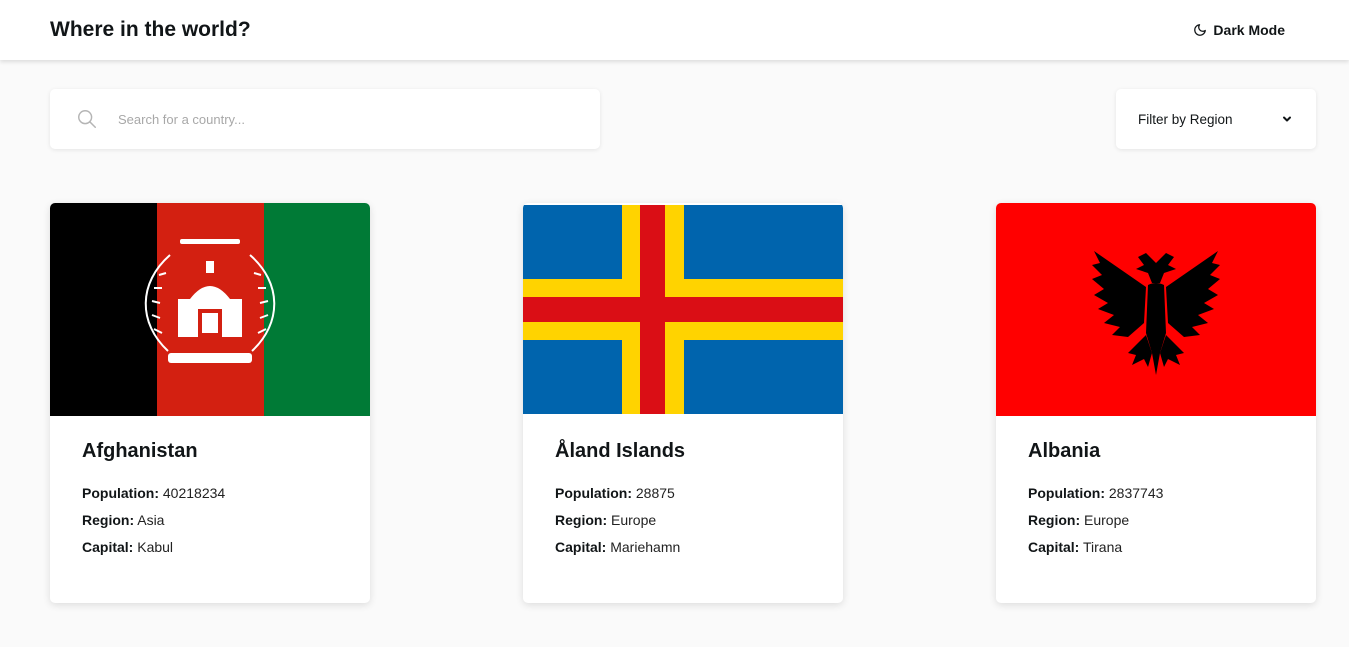 The image size is (1349, 647). I want to click on dark-mode-label: Dark Mode, so click(1249, 30).